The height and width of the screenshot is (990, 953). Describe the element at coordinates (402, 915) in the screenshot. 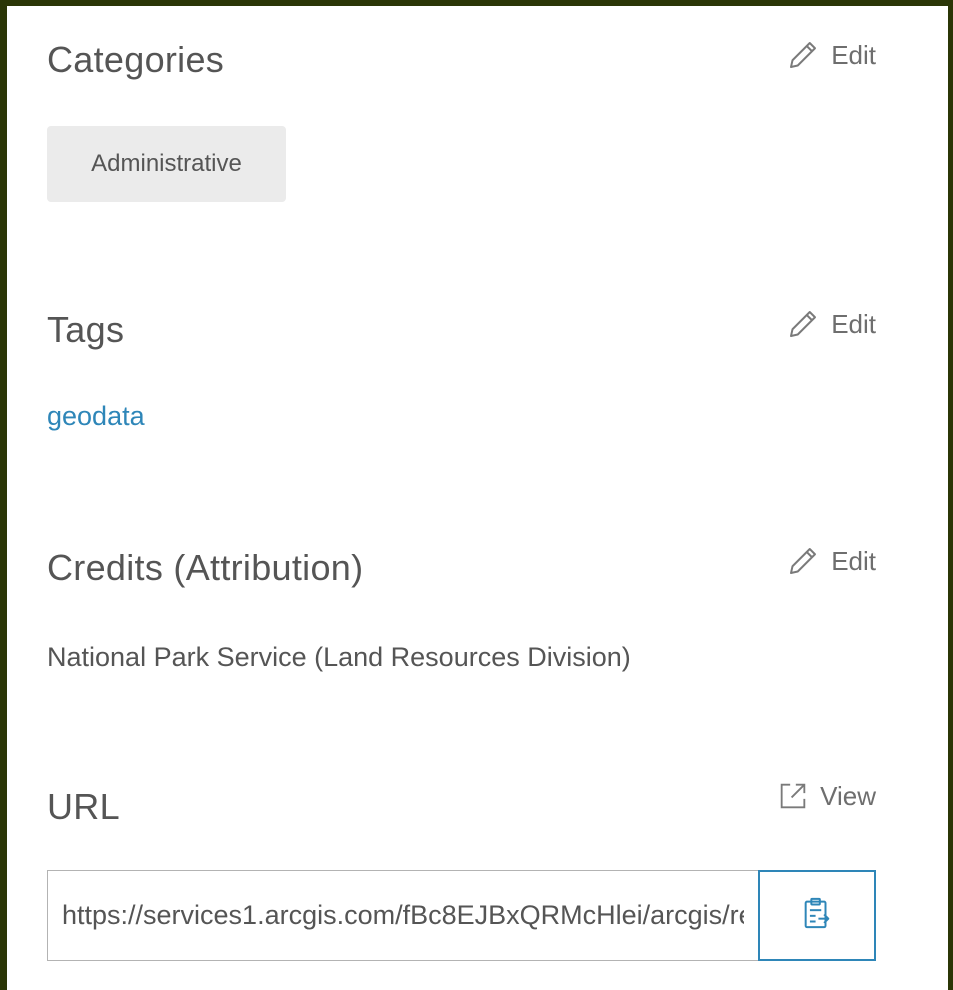

I see `url-input` at that location.